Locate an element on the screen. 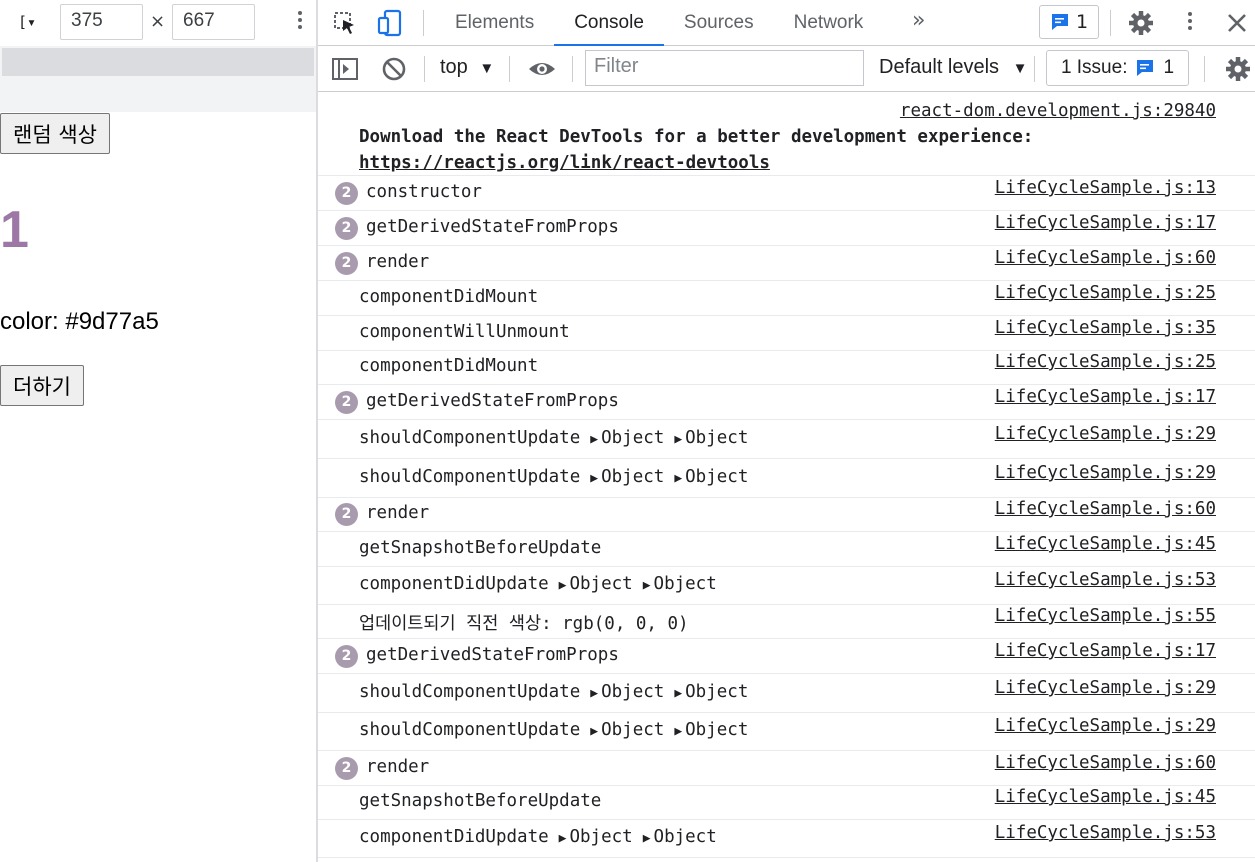 The image size is (1255, 862). message-source-link: LifeCycleSample.js:13 is located at coordinates (1105, 188).